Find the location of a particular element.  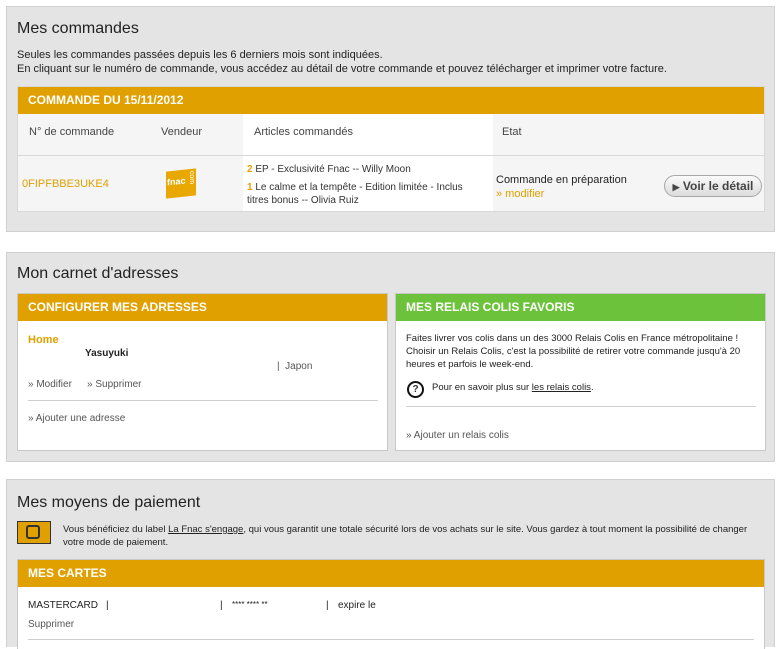

add-address-link: » Ajouter une adresse is located at coordinates (76, 418).